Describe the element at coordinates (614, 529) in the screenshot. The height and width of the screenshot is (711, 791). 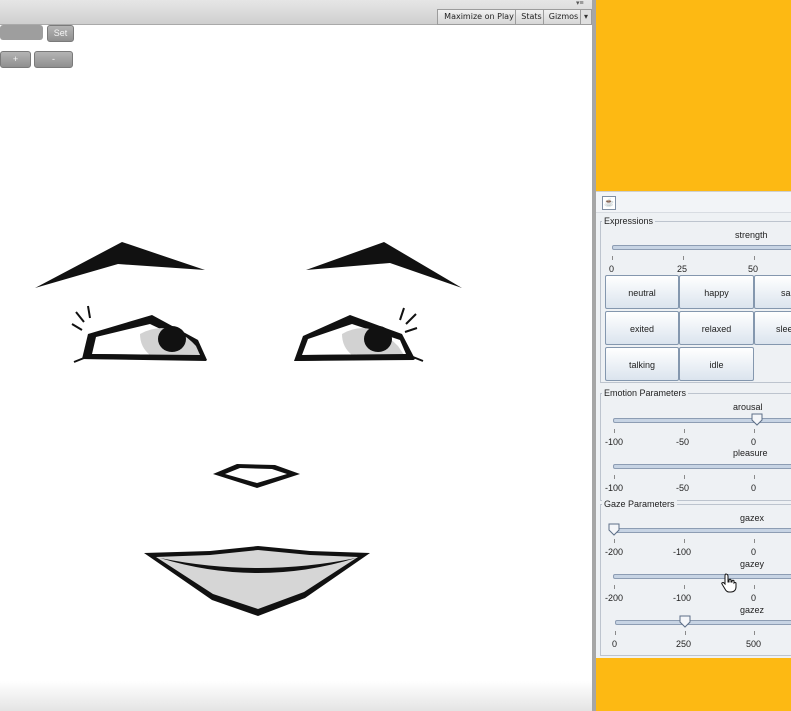
I see `gazex-slider-thumb` at that location.